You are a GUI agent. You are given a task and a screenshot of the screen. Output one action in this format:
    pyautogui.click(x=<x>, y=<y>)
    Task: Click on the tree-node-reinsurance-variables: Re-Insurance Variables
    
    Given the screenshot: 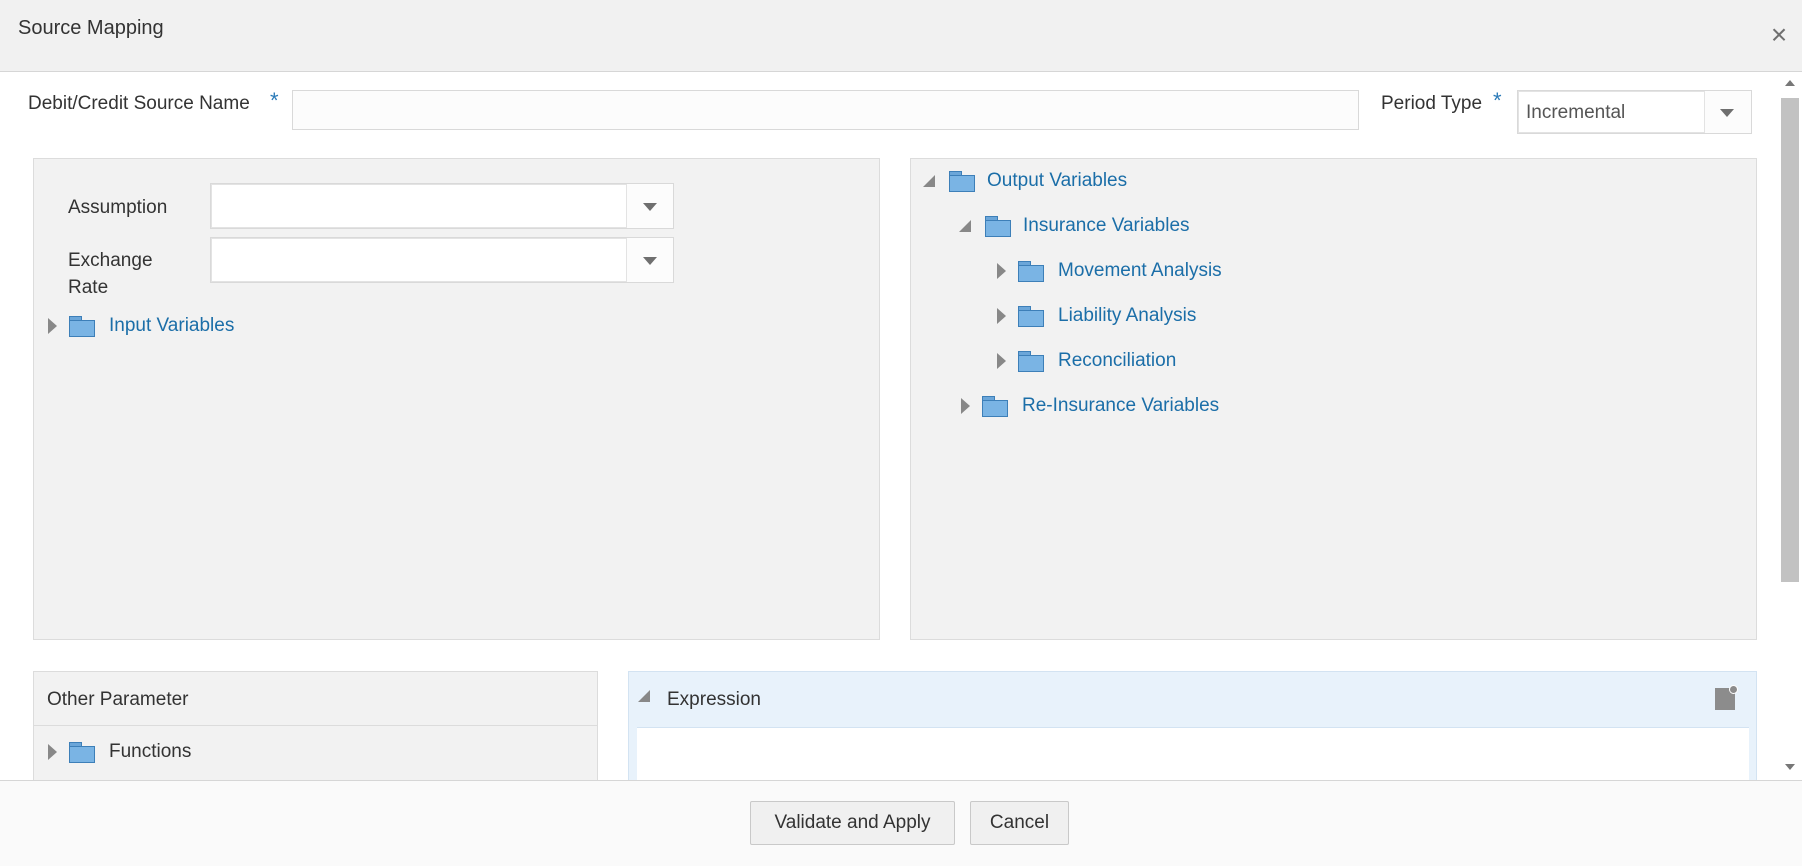 What is the action you would take?
    pyautogui.click(x=1090, y=406)
    